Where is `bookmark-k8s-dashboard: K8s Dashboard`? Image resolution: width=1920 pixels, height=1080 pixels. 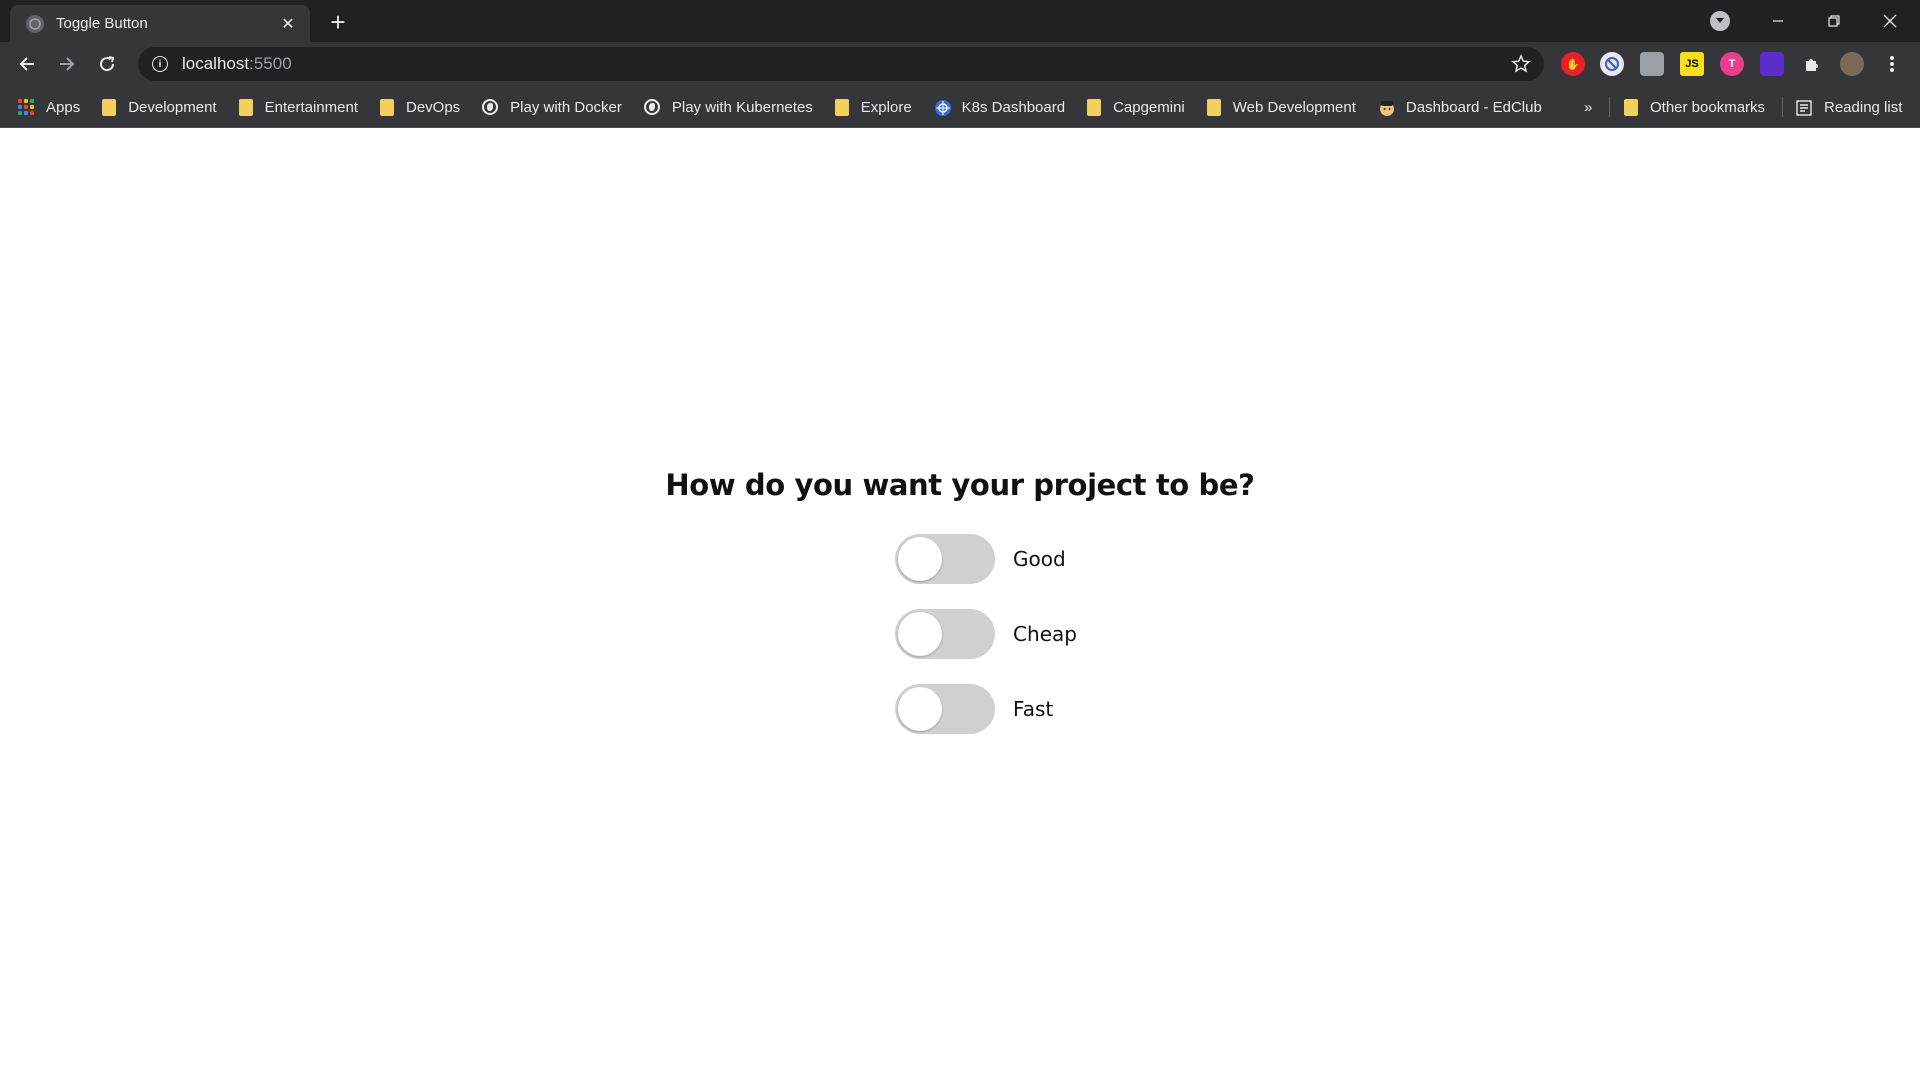
bookmark-k8s-dashboard: K8s Dashboard is located at coordinates (999, 107).